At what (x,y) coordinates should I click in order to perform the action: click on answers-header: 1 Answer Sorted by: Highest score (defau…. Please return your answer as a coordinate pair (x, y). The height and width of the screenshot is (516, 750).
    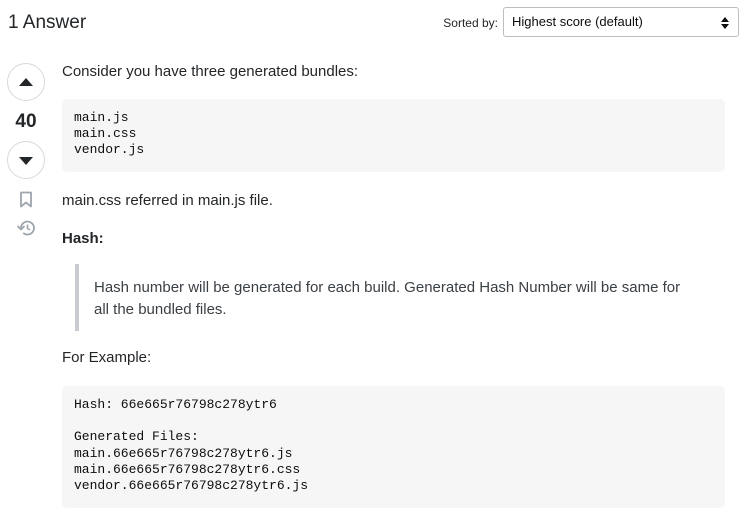
    Looking at the image, I should click on (375, 23).